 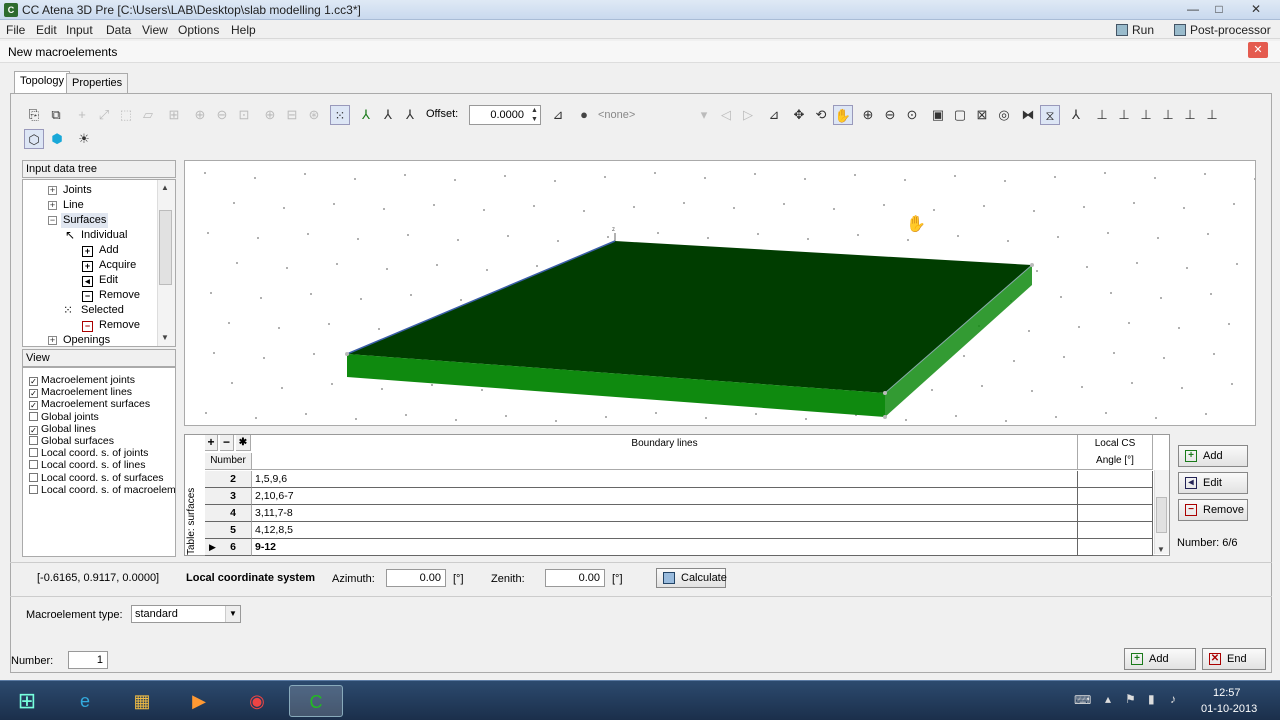 I want to click on calculate-button: Calculate, so click(x=691, y=578).